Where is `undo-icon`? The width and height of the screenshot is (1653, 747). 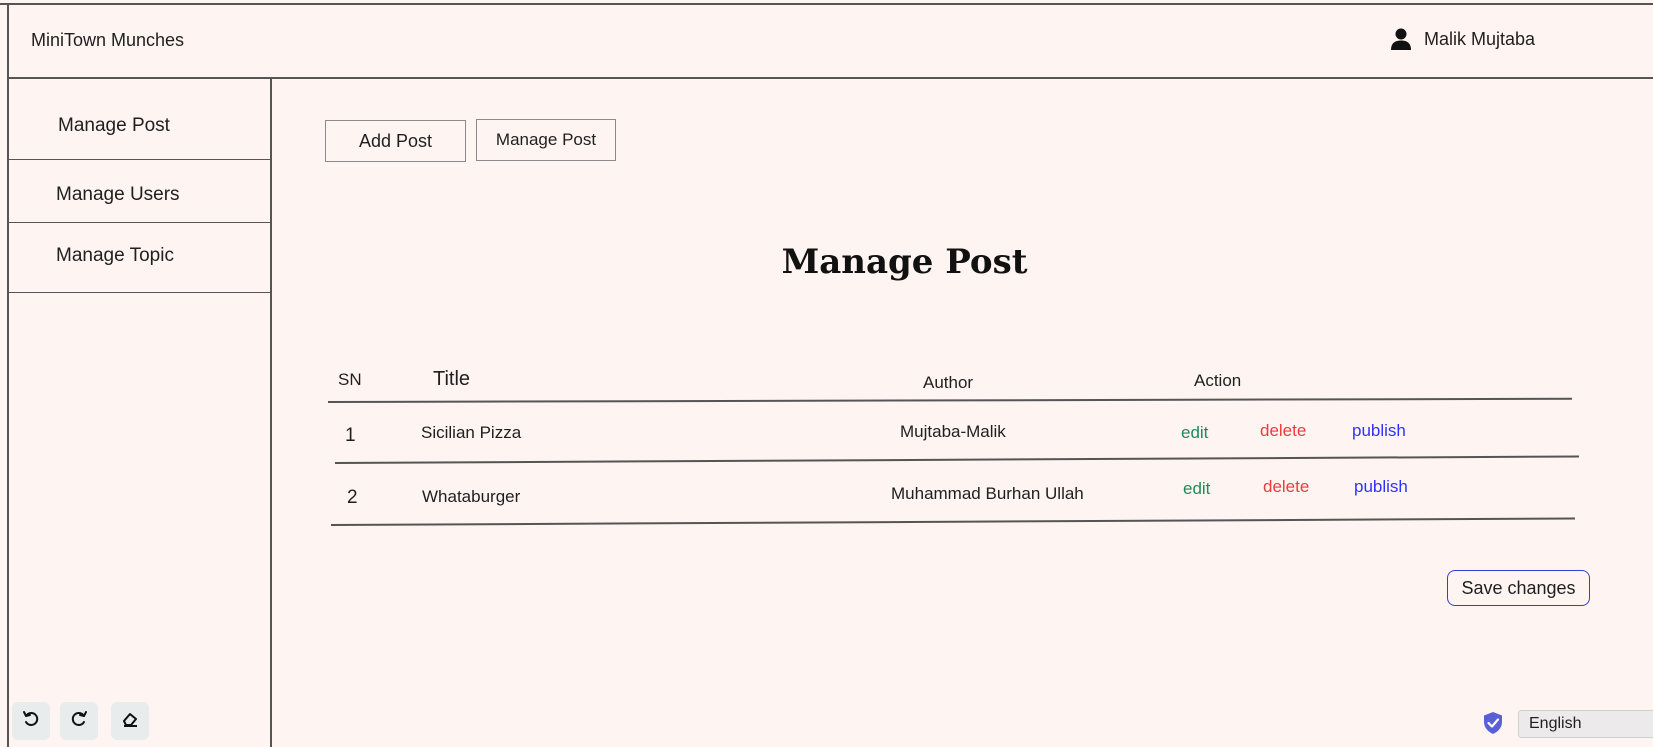
undo-icon is located at coordinates (31, 721).